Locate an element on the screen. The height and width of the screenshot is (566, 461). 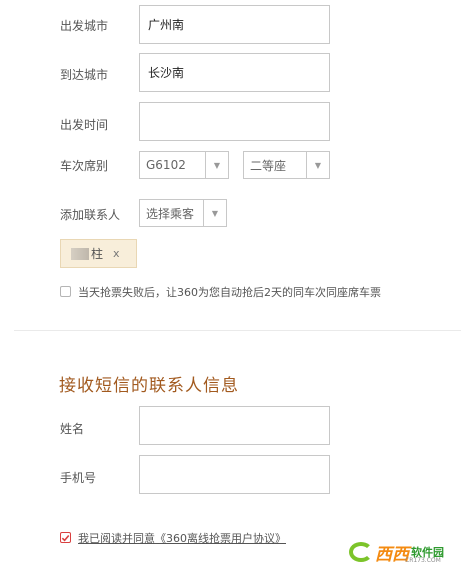
name-input is located at coordinates (234, 425).